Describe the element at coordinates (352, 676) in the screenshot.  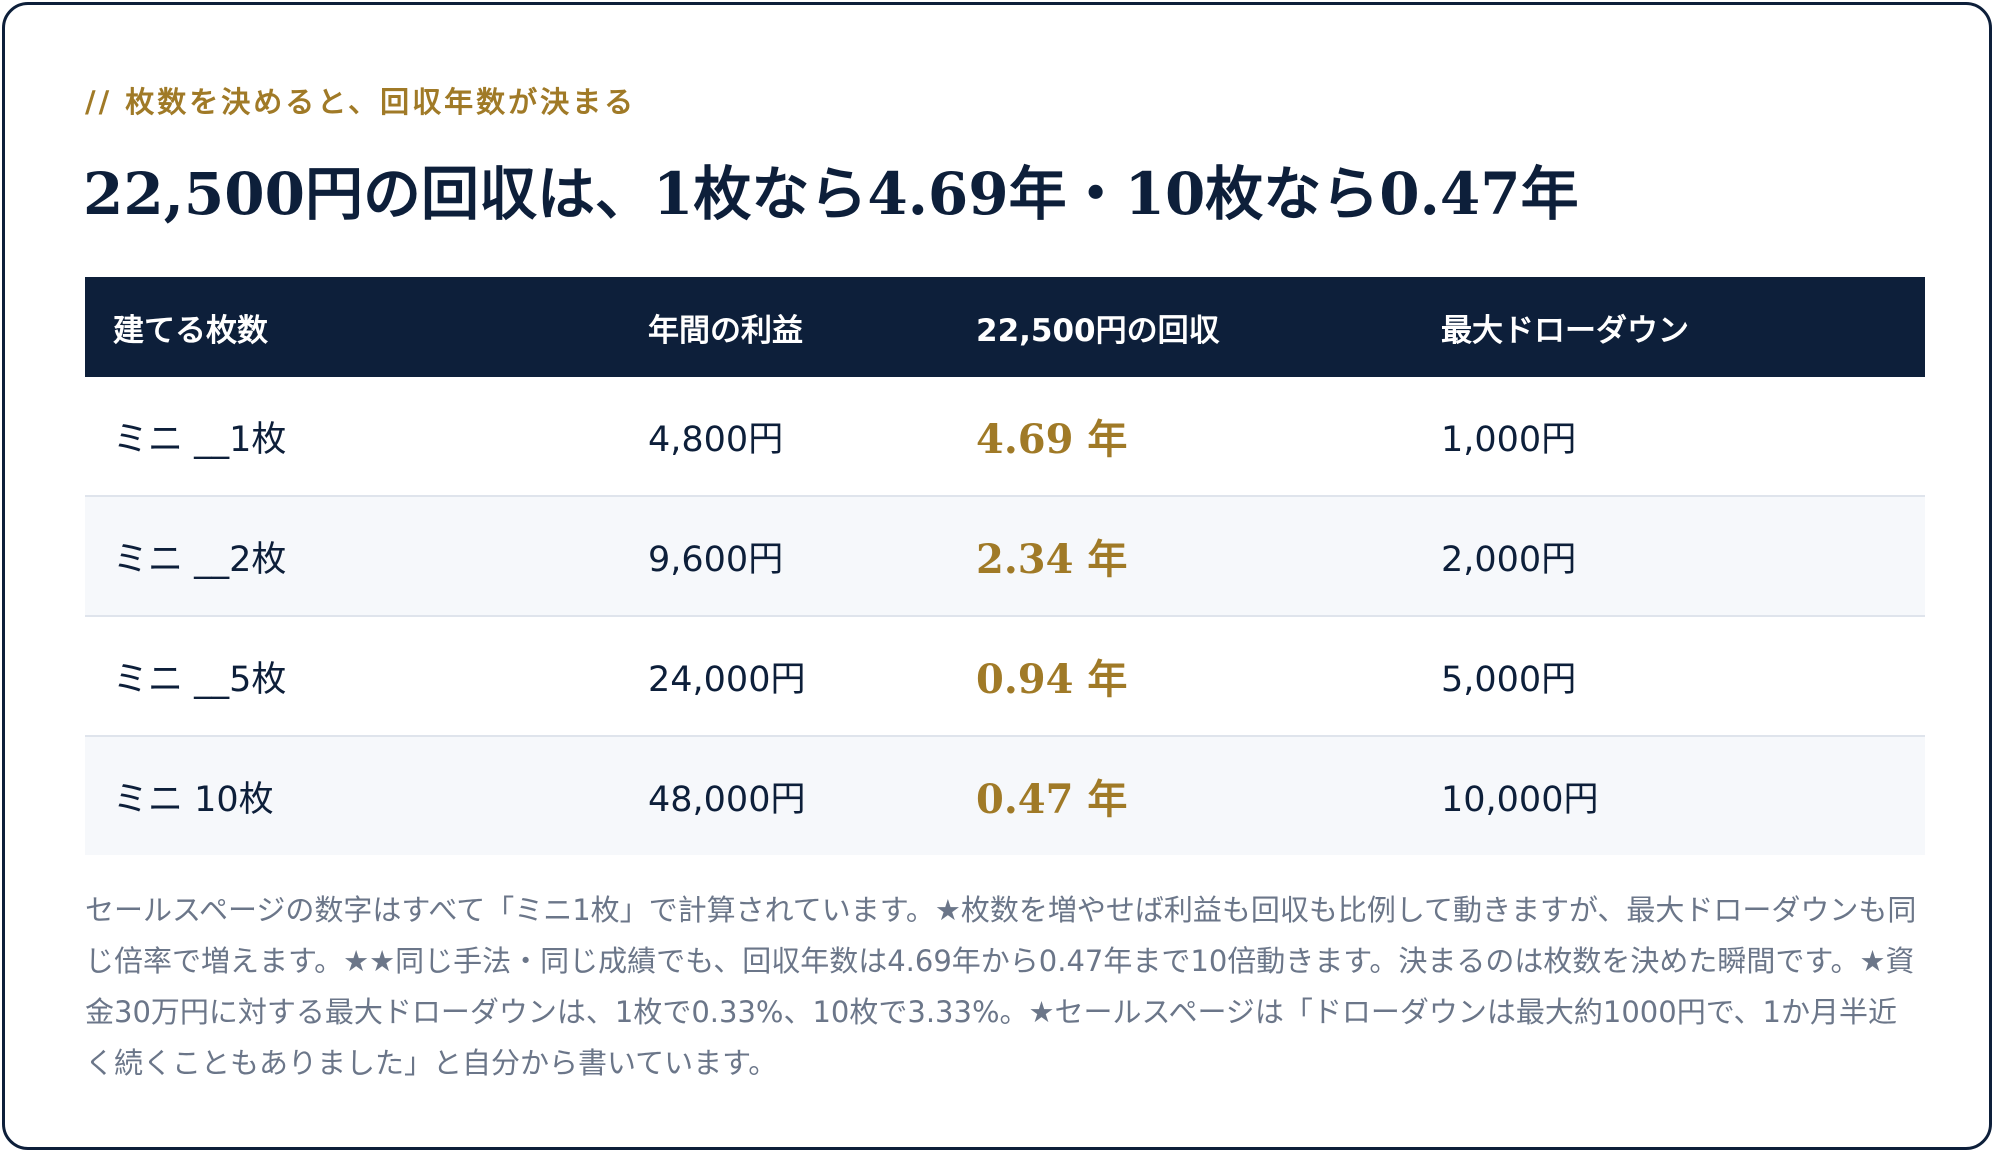
I see `cell-lots: ミニ __5枚` at that location.